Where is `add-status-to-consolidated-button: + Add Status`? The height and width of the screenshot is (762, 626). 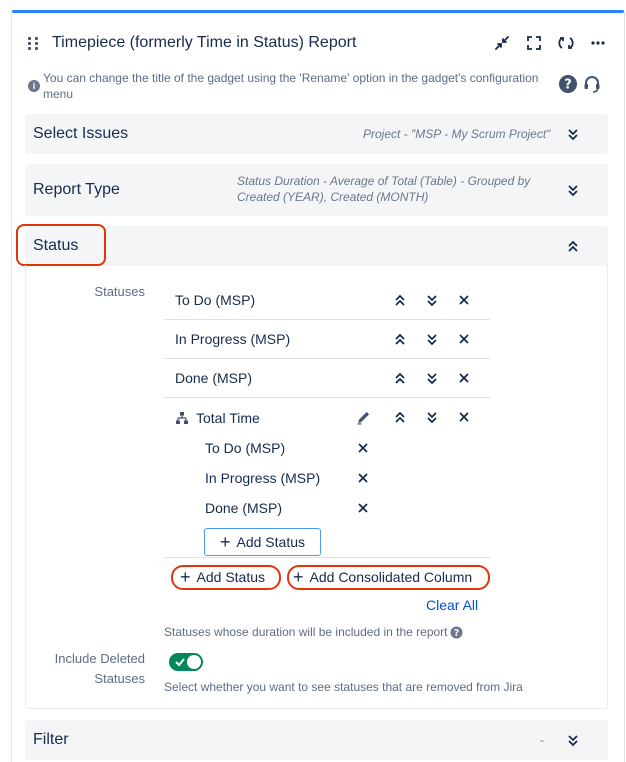
add-status-to-consolidated-button: + Add Status is located at coordinates (262, 542).